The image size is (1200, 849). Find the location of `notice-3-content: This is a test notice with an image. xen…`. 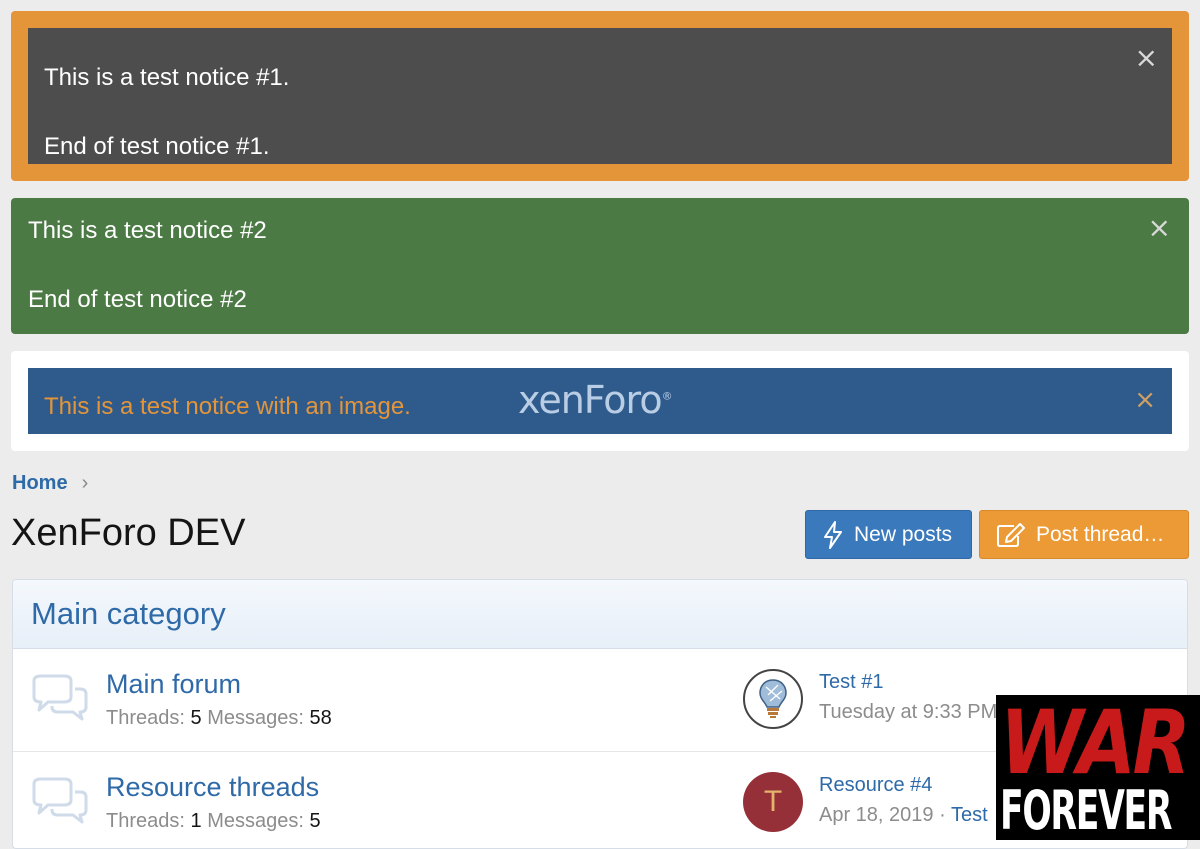

notice-3-content: This is a test notice with an image. xen… is located at coordinates (600, 401).